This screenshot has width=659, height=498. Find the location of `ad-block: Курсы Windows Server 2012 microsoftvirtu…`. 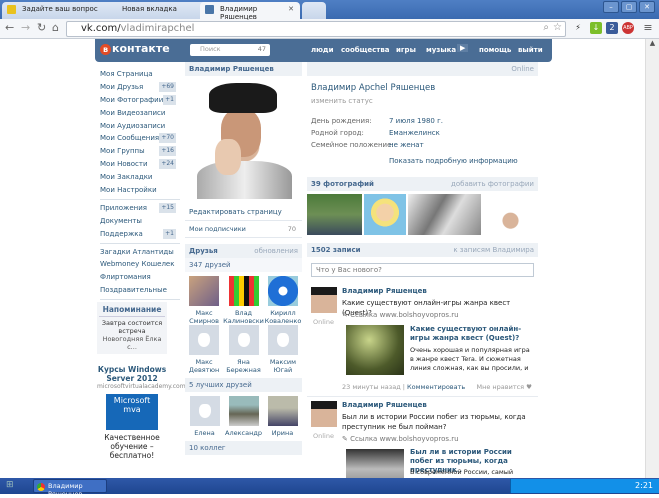

ad-block: Курсы Windows Server 2012 microsoftvirtu… is located at coordinates (141, 412).